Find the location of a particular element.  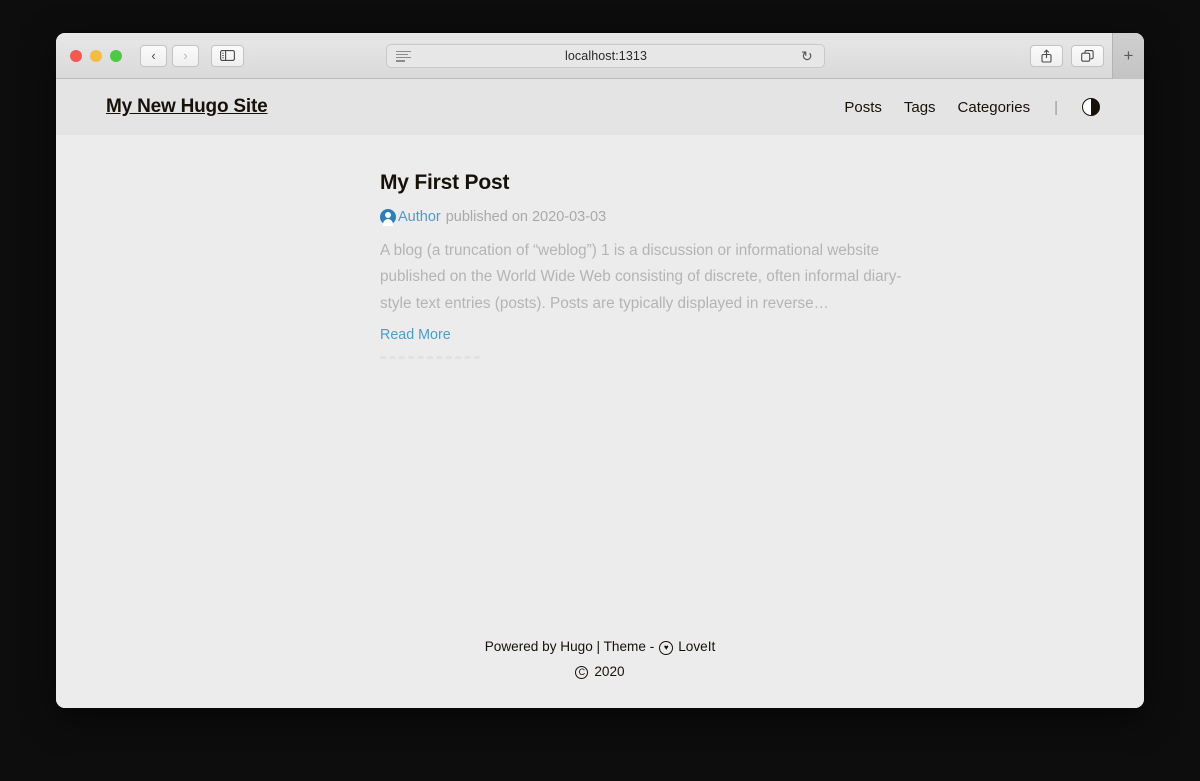

sidebar-icon is located at coordinates (227, 55).